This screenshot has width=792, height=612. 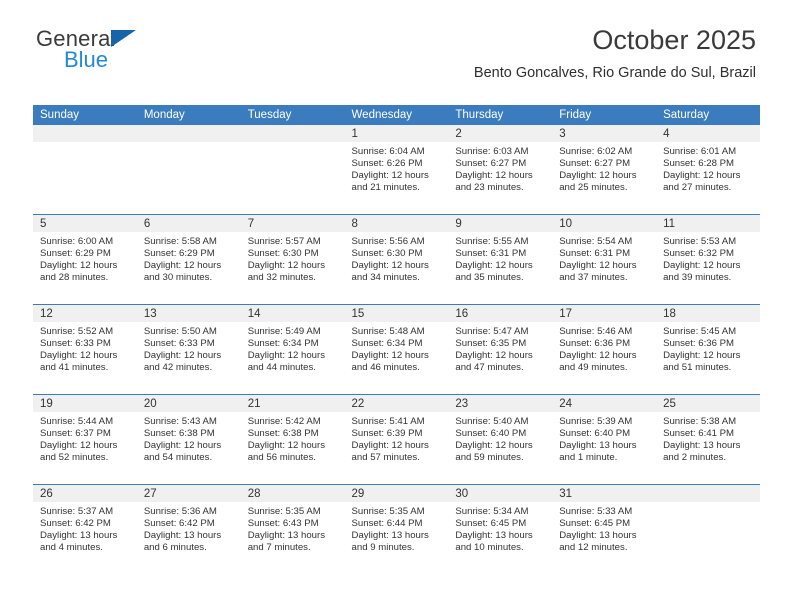 I want to click on day-detail-line: Sunset: 6:33 PM, so click(x=179, y=344).